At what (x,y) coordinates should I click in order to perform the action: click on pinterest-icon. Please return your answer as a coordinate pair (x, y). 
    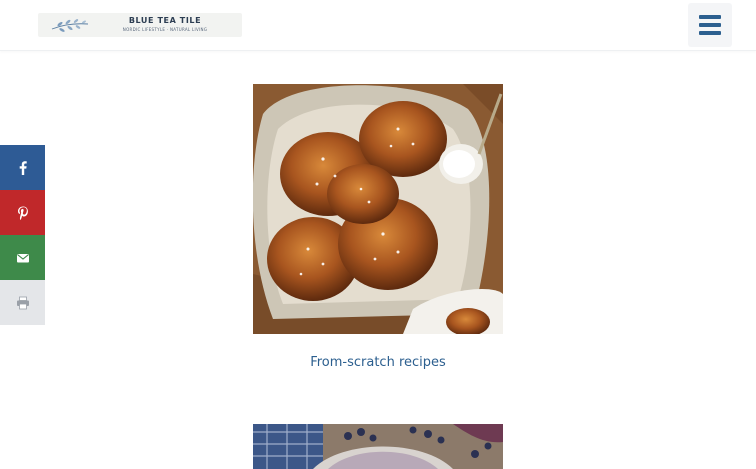
    Looking at the image, I should click on (22, 213).